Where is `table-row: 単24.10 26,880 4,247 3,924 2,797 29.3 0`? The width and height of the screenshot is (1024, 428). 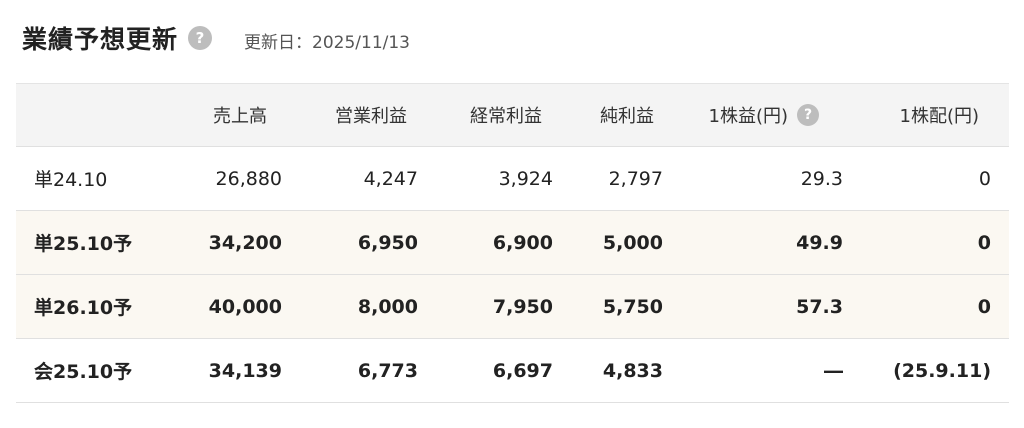 table-row: 単24.10 26,880 4,247 3,924 2,797 29.3 0 is located at coordinates (512, 179).